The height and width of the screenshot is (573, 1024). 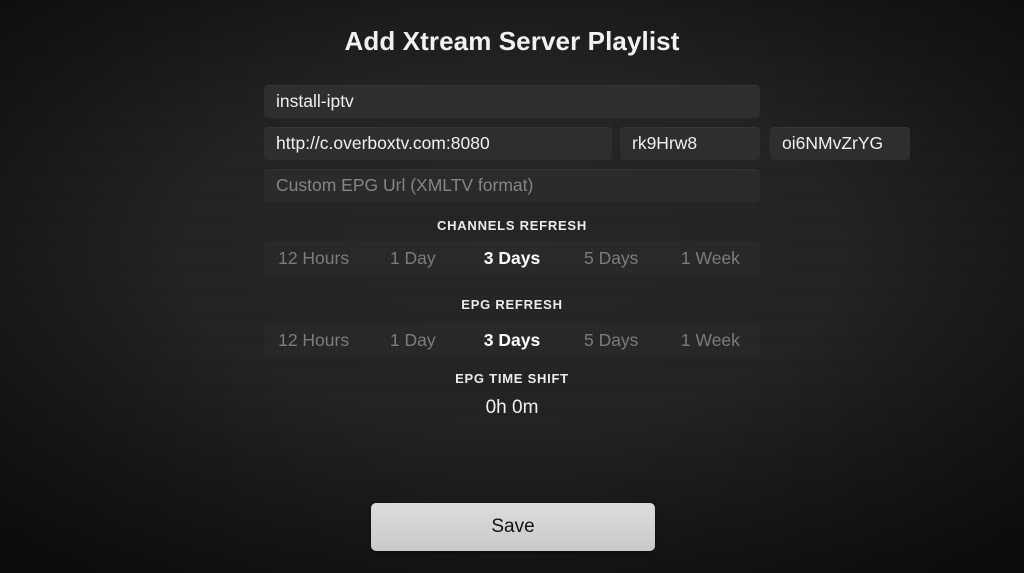 What do you see at coordinates (512, 408) in the screenshot?
I see `epg-time-shift-value: 0h 0m` at bounding box center [512, 408].